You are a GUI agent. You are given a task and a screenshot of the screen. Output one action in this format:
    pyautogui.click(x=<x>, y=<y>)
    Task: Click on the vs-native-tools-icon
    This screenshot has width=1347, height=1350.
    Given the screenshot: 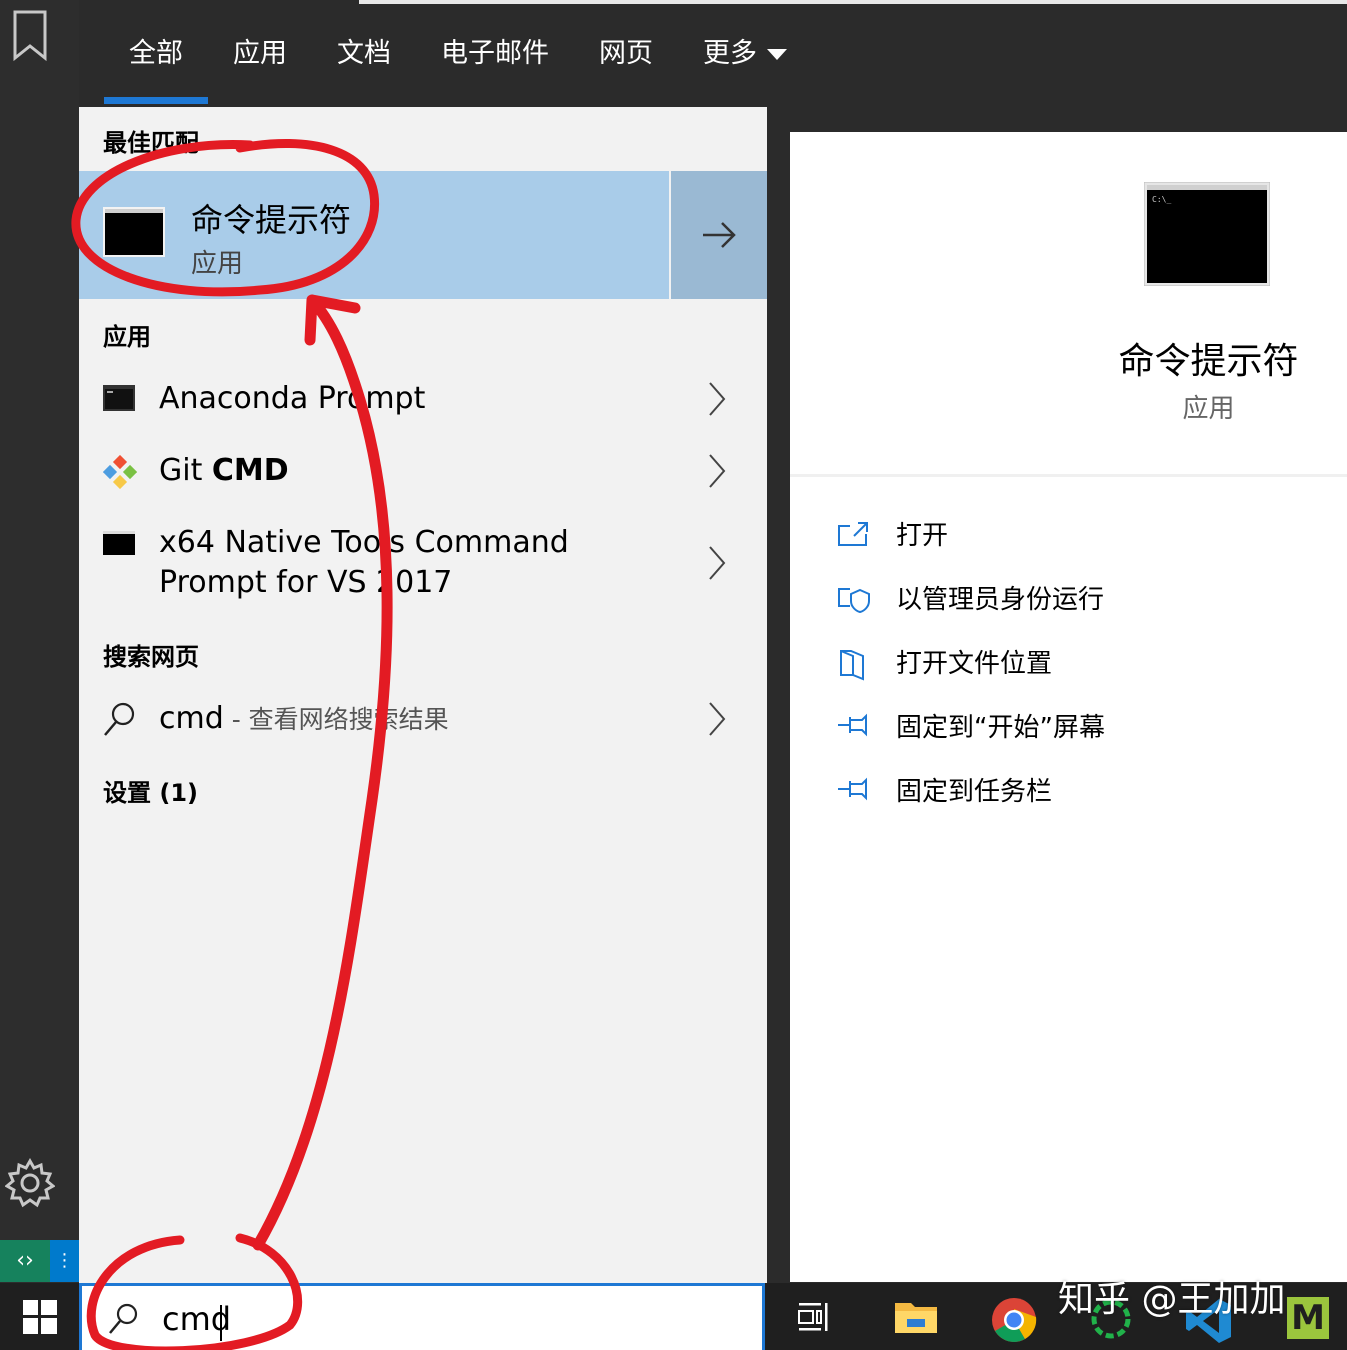 What is the action you would take?
    pyautogui.click(x=119, y=543)
    